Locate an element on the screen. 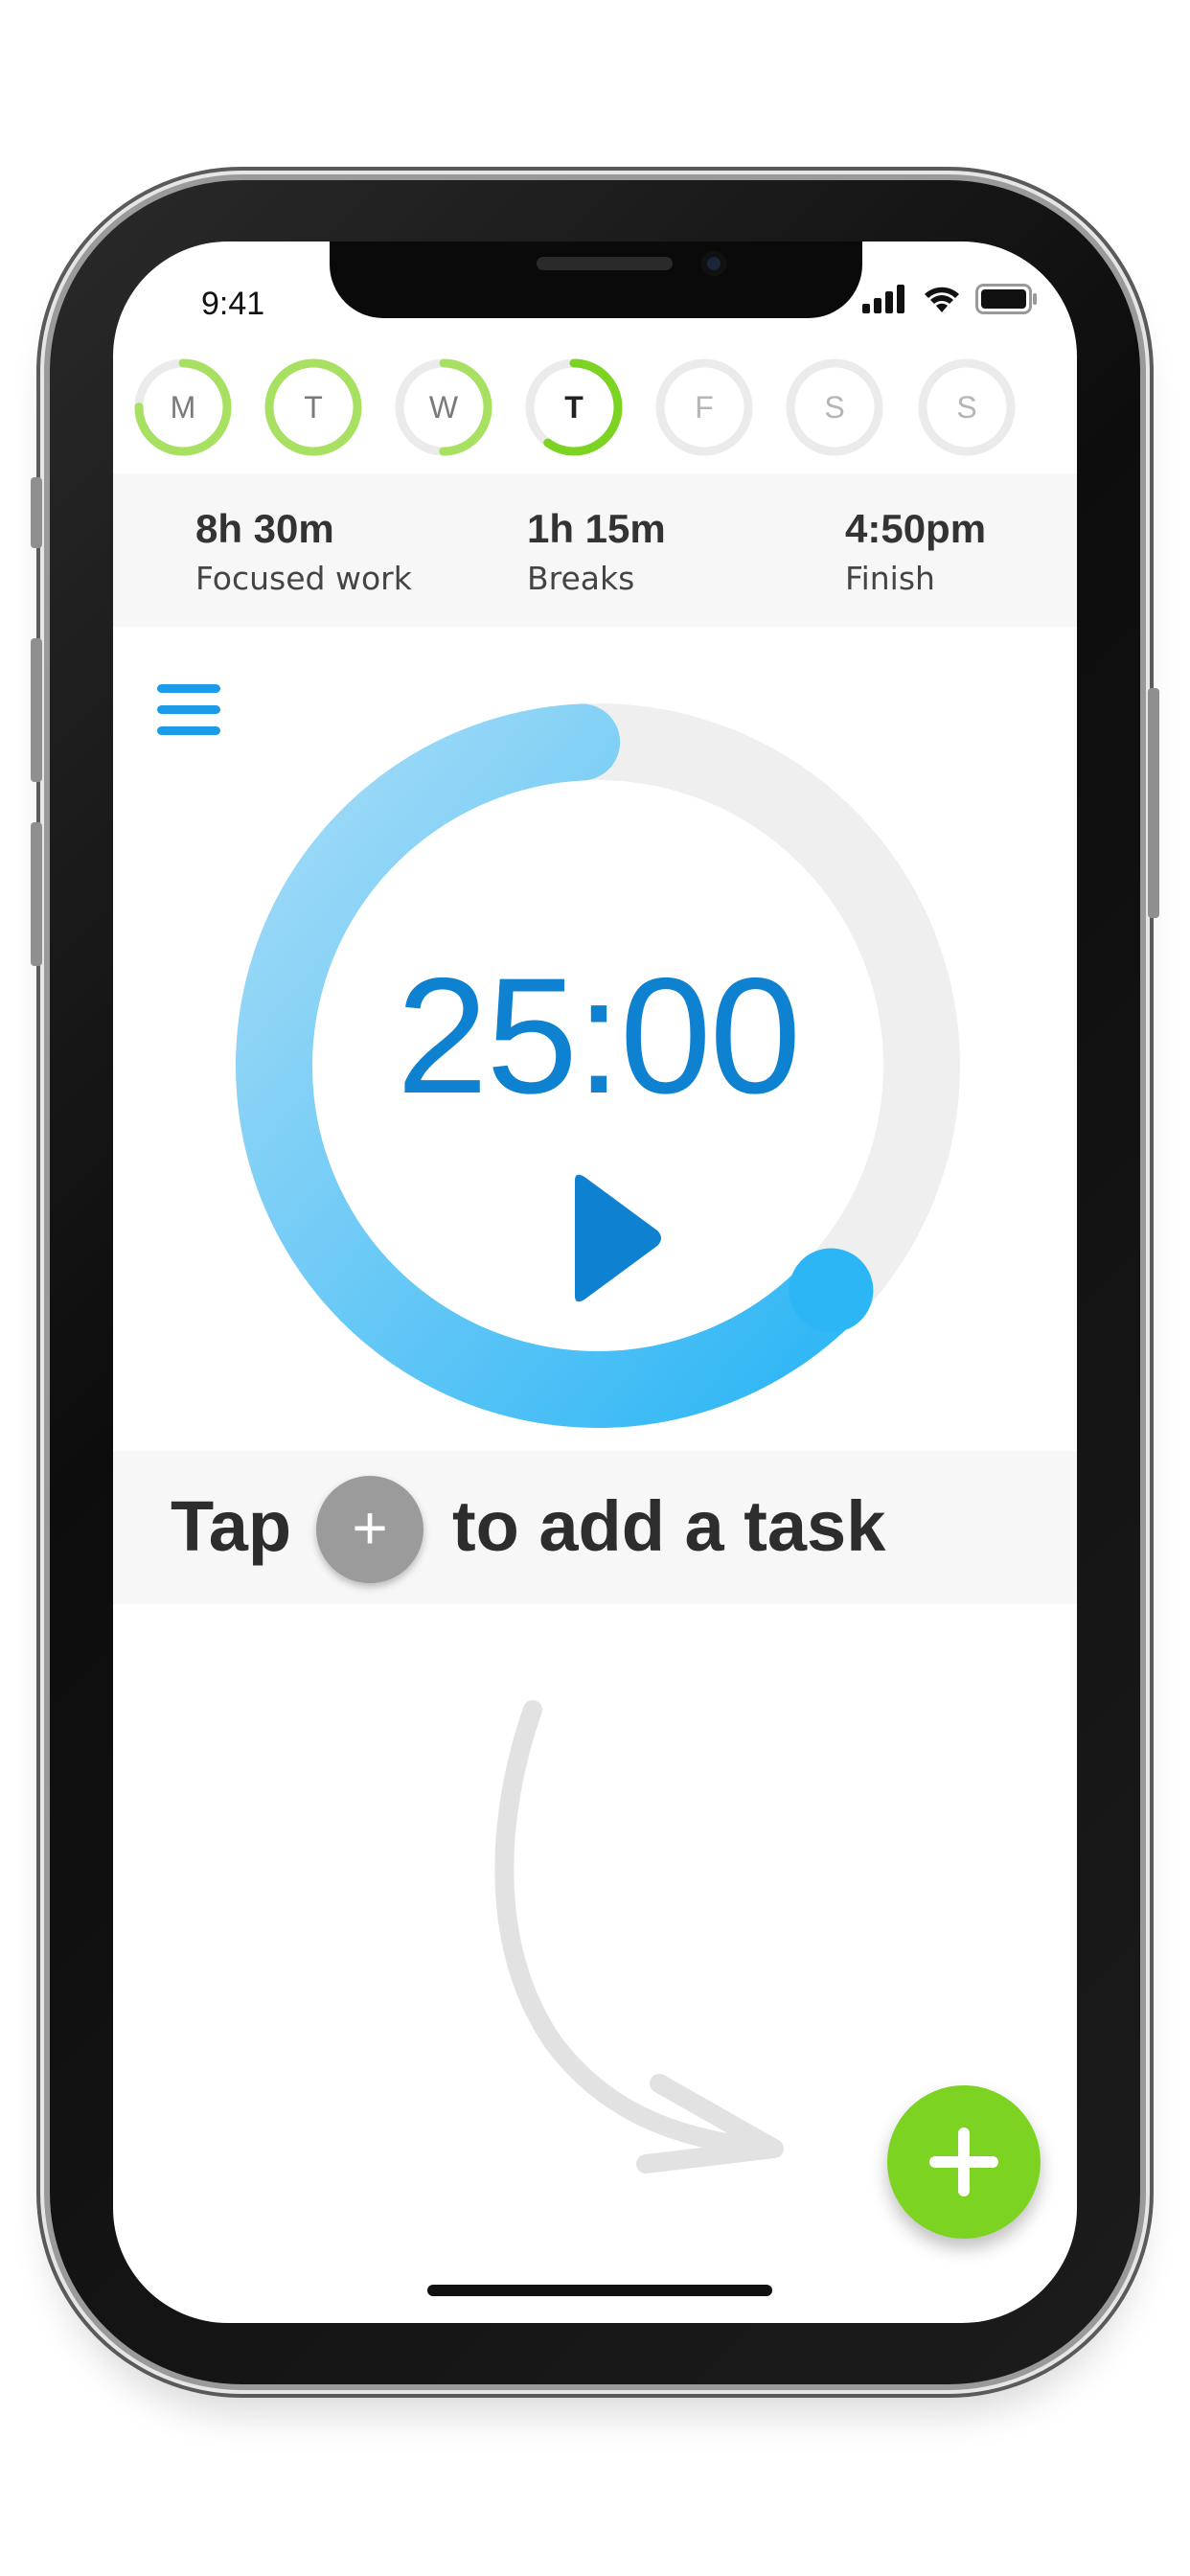 The width and height of the screenshot is (1190, 2576). day-ring-3: T is located at coordinates (574, 407).